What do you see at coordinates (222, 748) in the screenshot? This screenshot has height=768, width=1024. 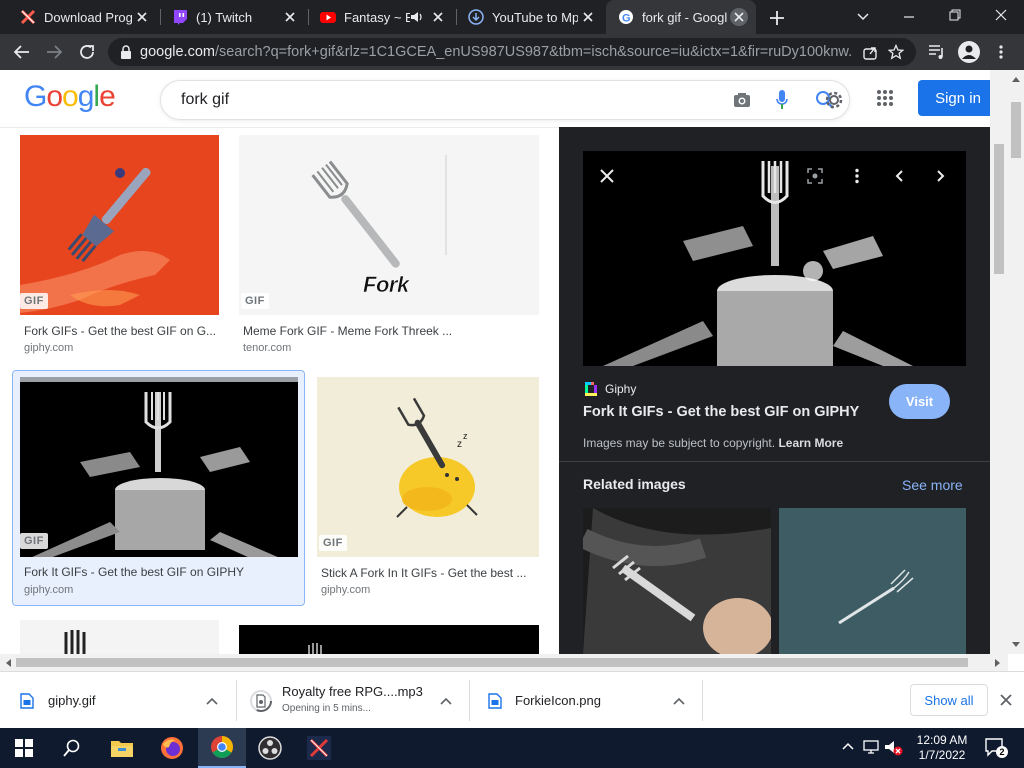 I see `chrome-icon` at bounding box center [222, 748].